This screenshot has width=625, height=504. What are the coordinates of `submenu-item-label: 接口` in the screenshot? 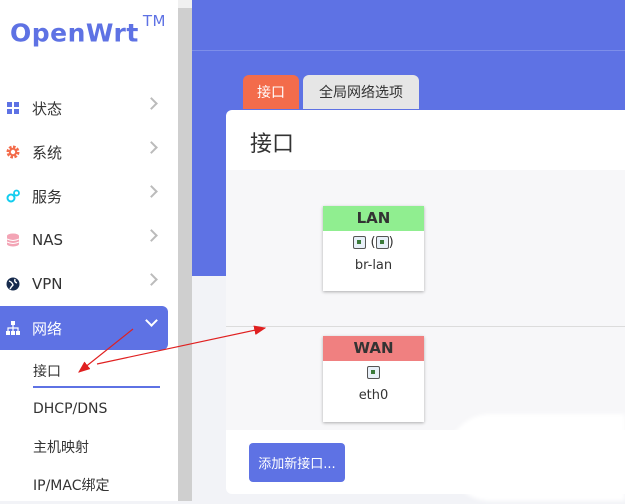 It's located at (47, 372).